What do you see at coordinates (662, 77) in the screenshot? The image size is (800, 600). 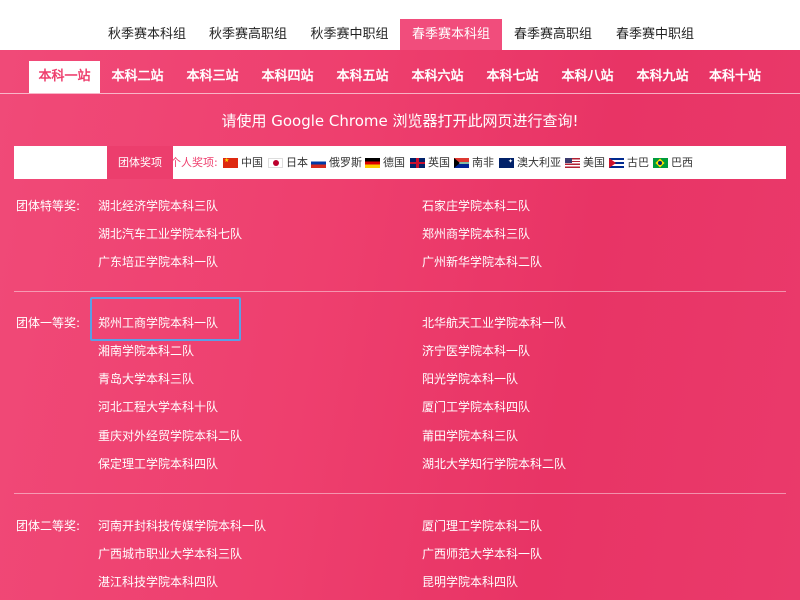 I see `tab-station-9: 本科九站` at bounding box center [662, 77].